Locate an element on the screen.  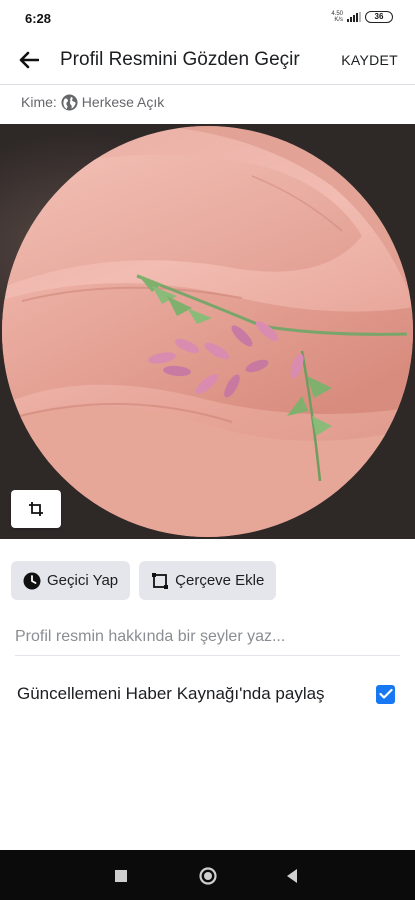
status-bar: 6:28 4.50 K/s 36 is located at coordinates (207, 18).